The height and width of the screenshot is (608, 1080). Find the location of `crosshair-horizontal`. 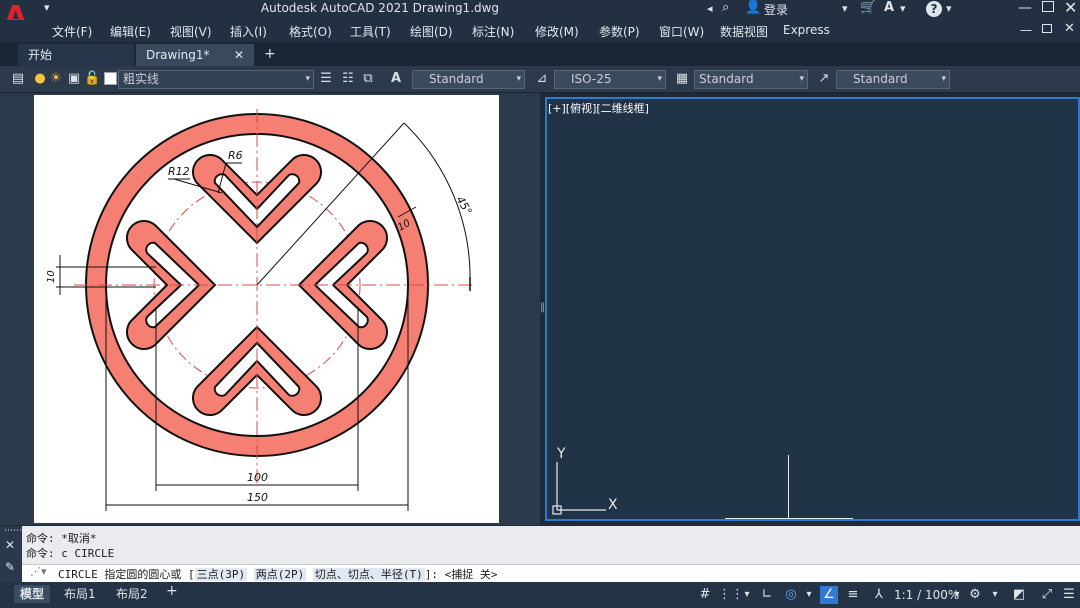

crosshair-horizontal is located at coordinates (789, 518).